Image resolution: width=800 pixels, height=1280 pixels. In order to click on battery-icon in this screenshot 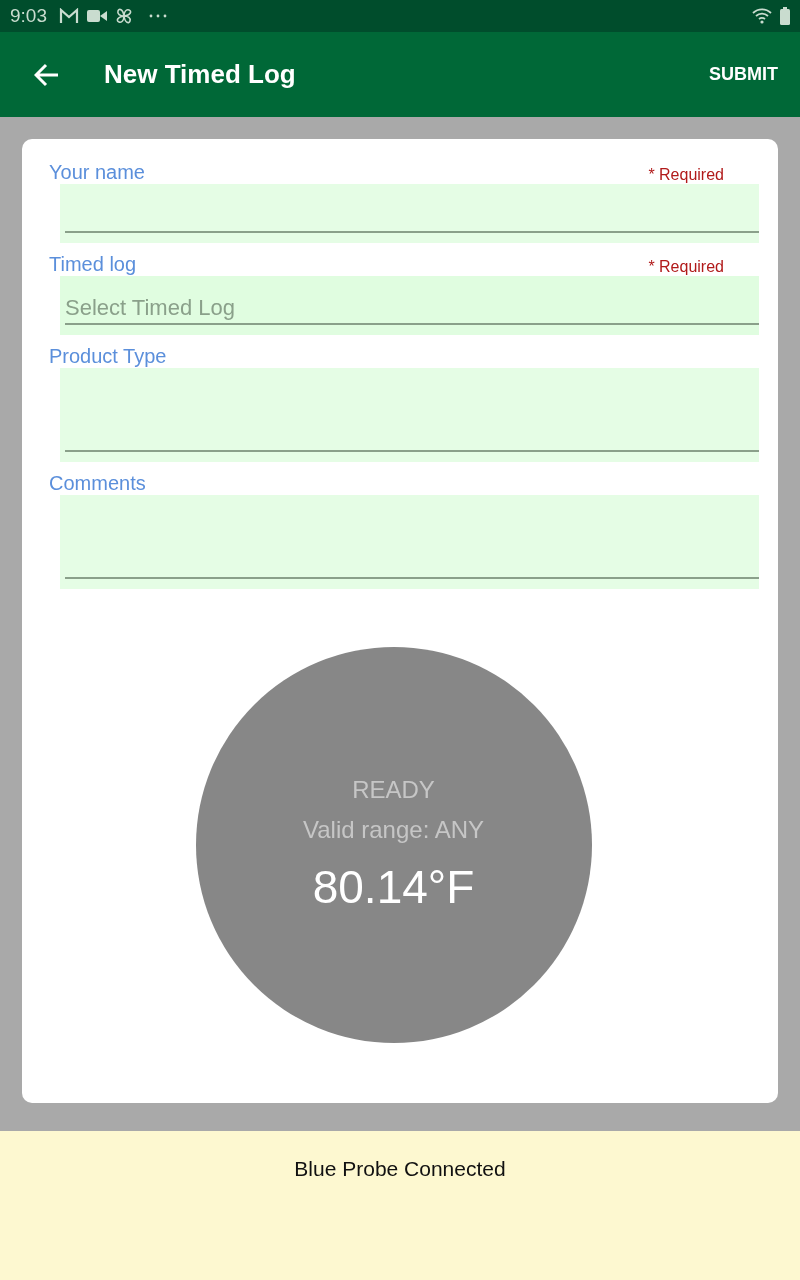, I will do `click(785, 16)`.